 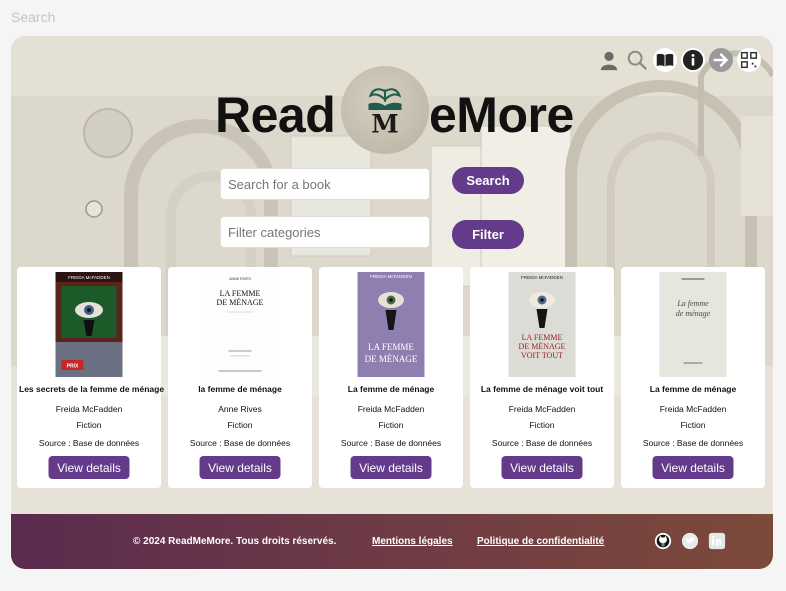 What do you see at coordinates (412, 541) in the screenshot?
I see `legal-notice-link: Mentions légales` at bounding box center [412, 541].